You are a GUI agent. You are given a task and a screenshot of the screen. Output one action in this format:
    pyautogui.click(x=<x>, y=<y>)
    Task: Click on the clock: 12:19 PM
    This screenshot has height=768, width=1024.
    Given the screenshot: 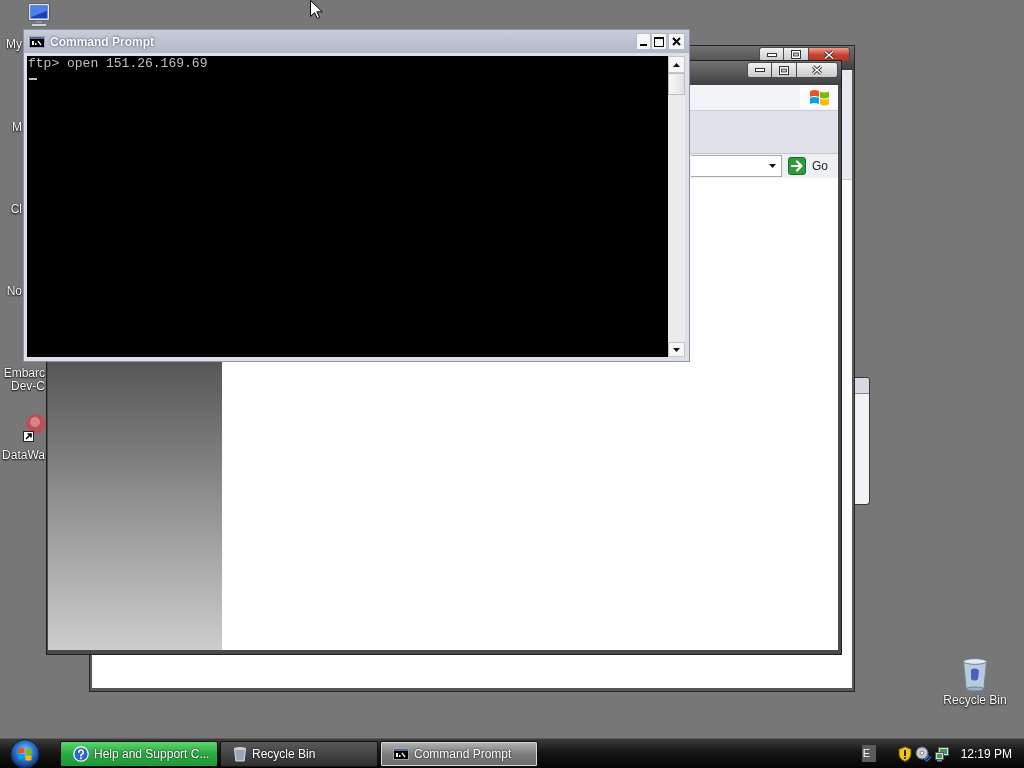 What is the action you would take?
    pyautogui.click(x=986, y=753)
    